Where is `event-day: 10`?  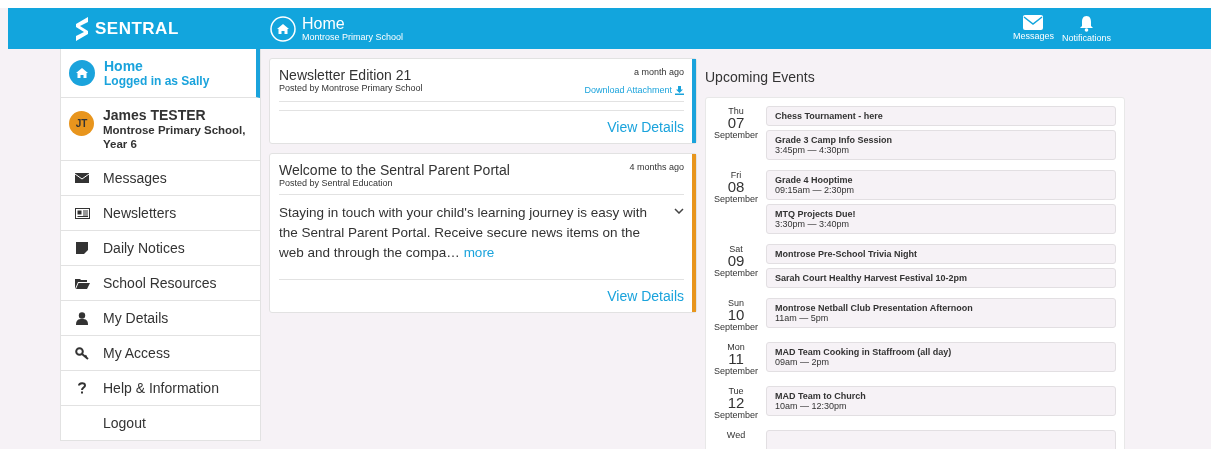
event-day: 10 is located at coordinates (736, 315).